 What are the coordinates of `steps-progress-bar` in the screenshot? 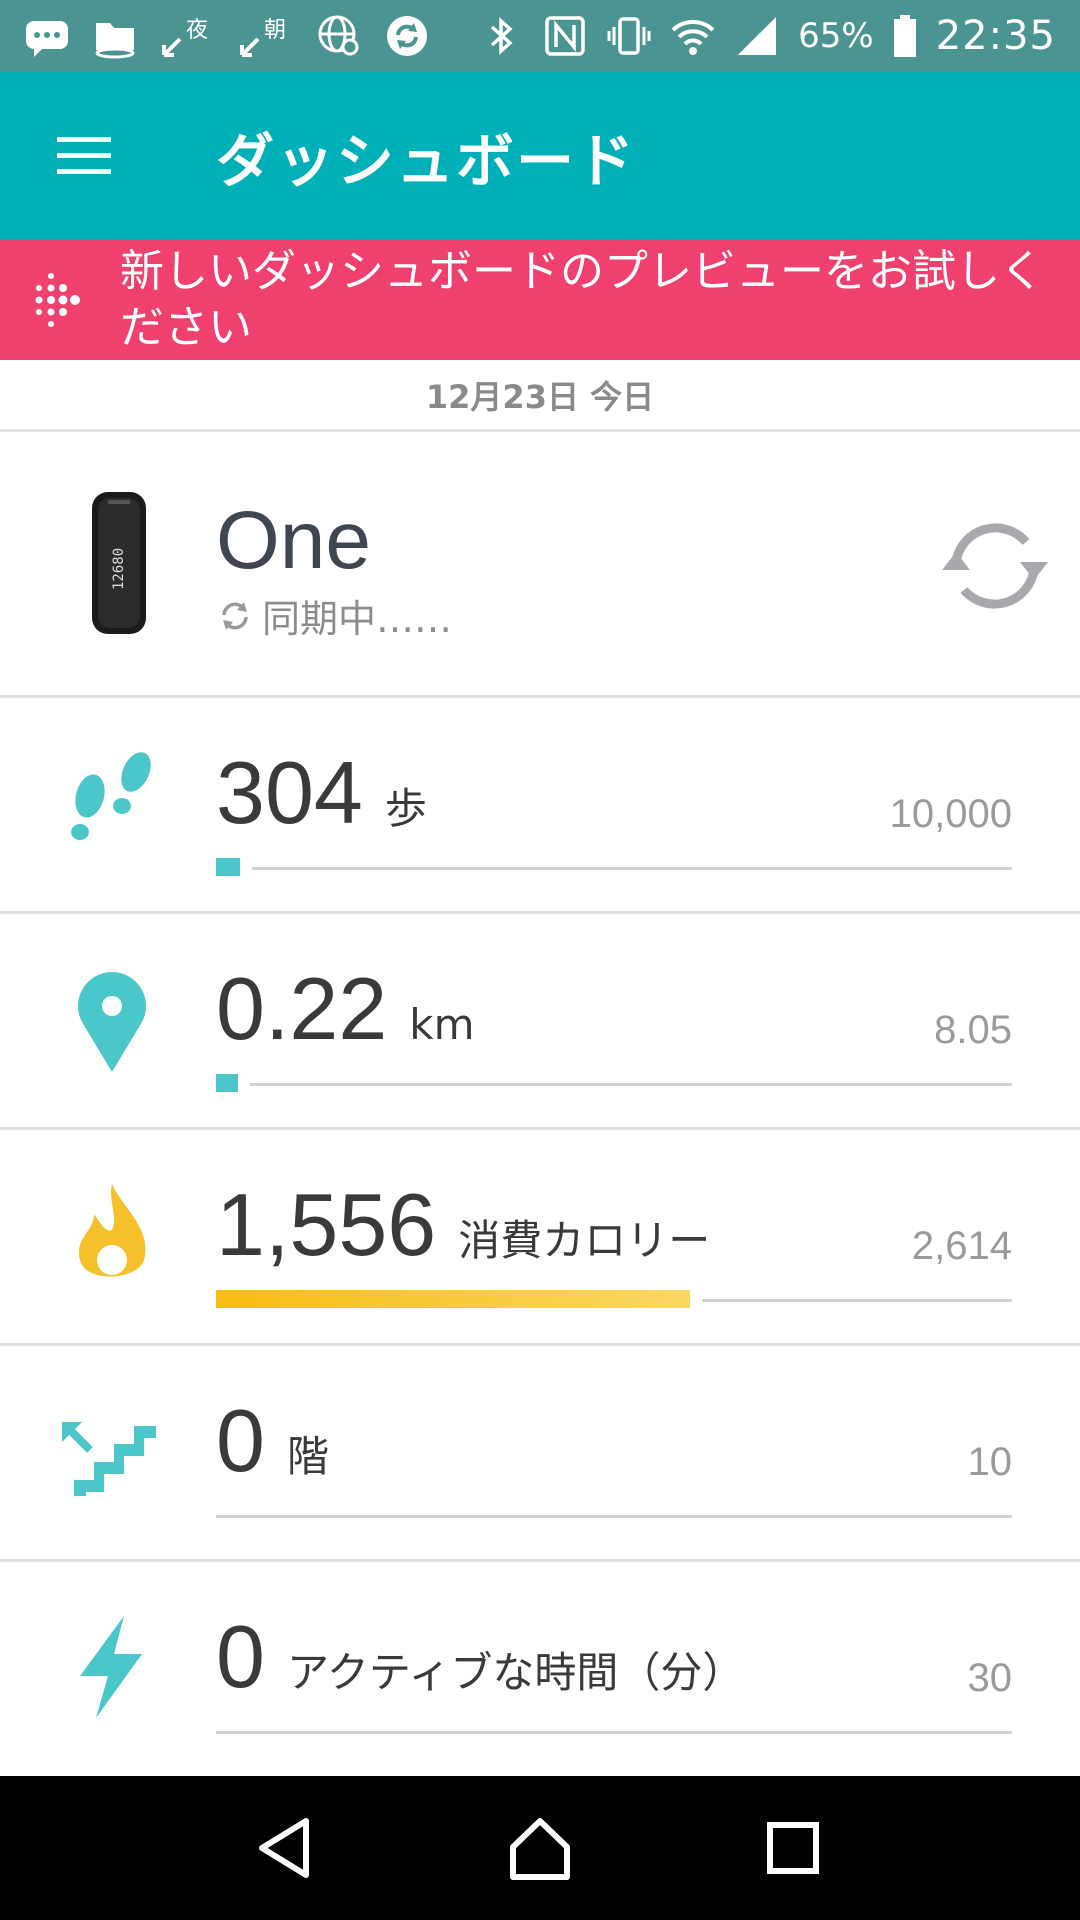 It's located at (614, 869).